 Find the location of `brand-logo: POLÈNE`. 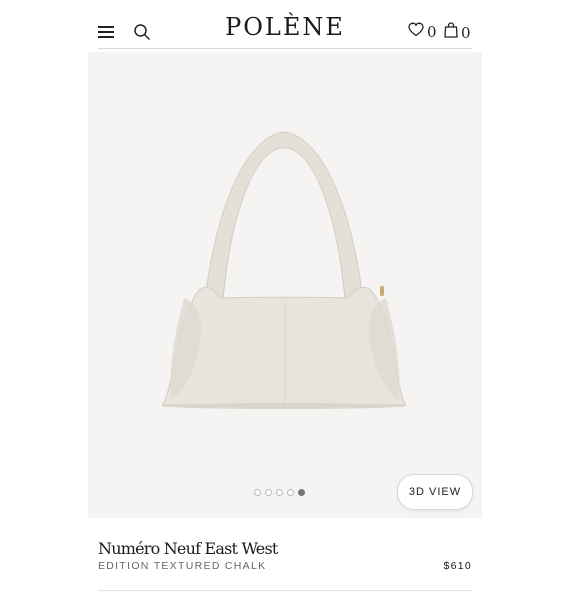

brand-logo: POLÈNE is located at coordinates (285, 27).